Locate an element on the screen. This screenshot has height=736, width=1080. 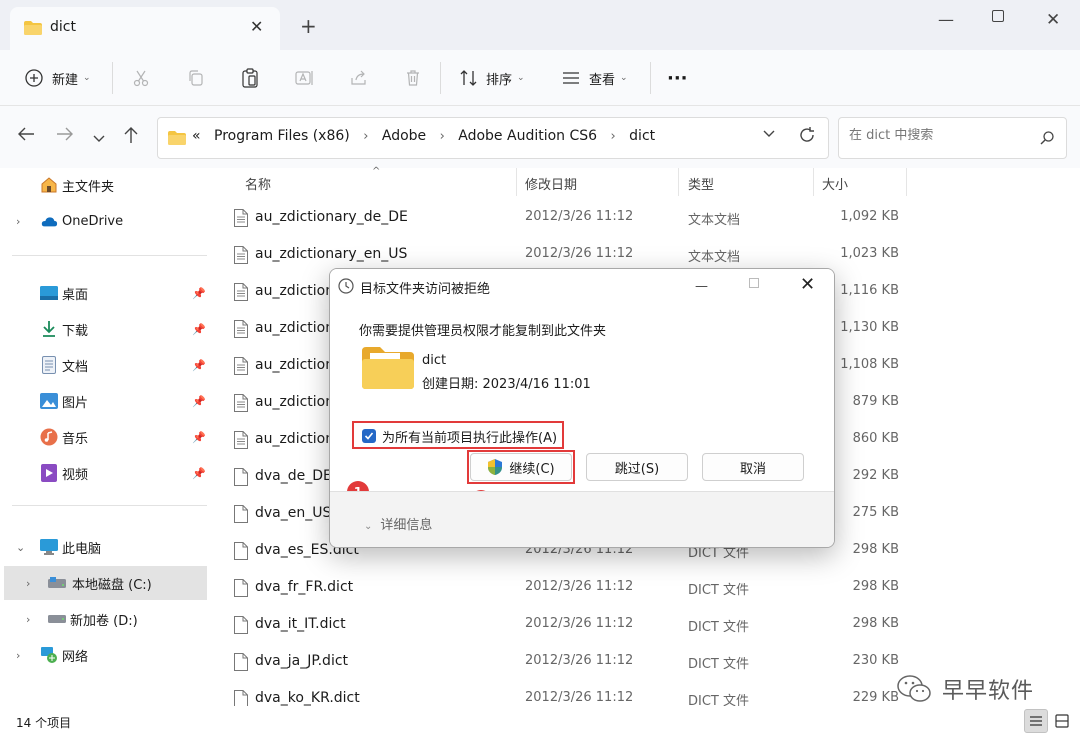
back-arrow-icon is located at coordinates (26, 136).